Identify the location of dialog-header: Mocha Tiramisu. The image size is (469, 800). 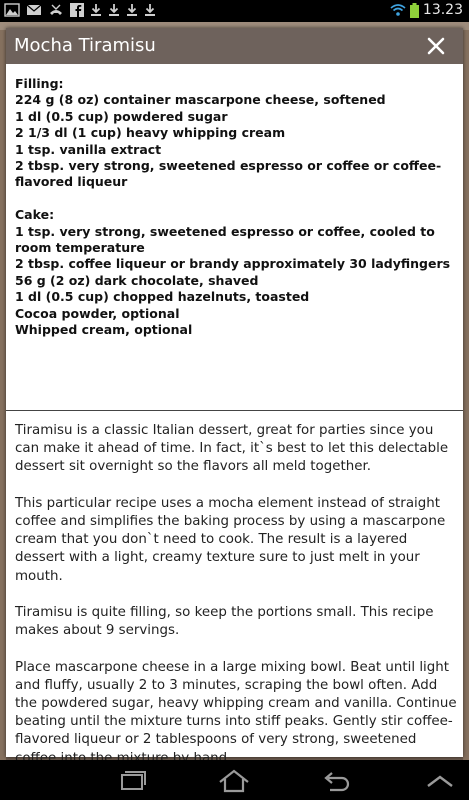
(234, 46).